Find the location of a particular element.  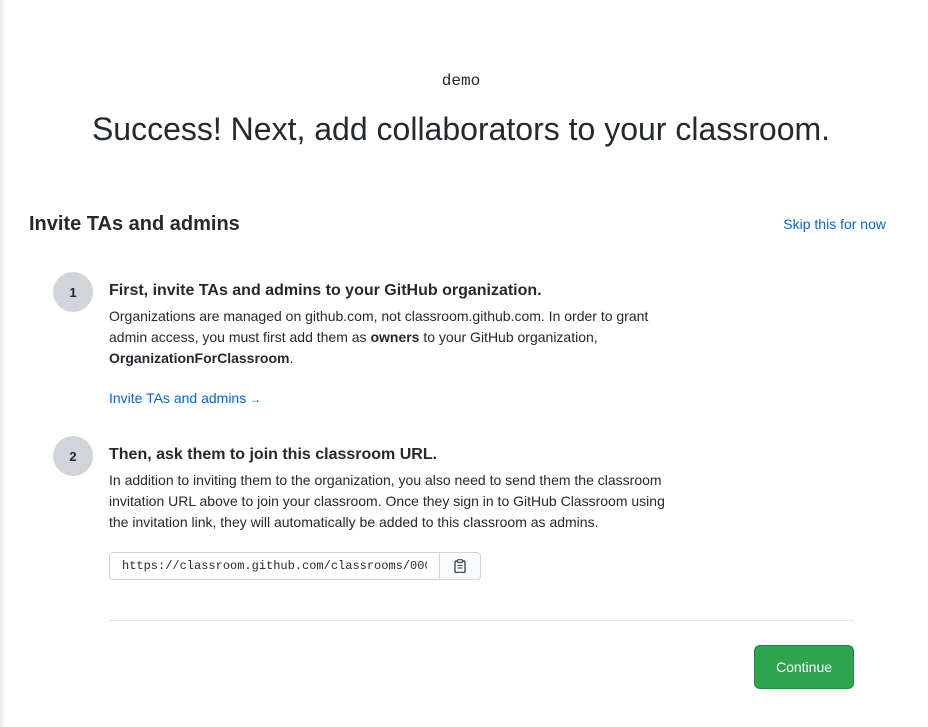

footer-divider is located at coordinates (481, 620).